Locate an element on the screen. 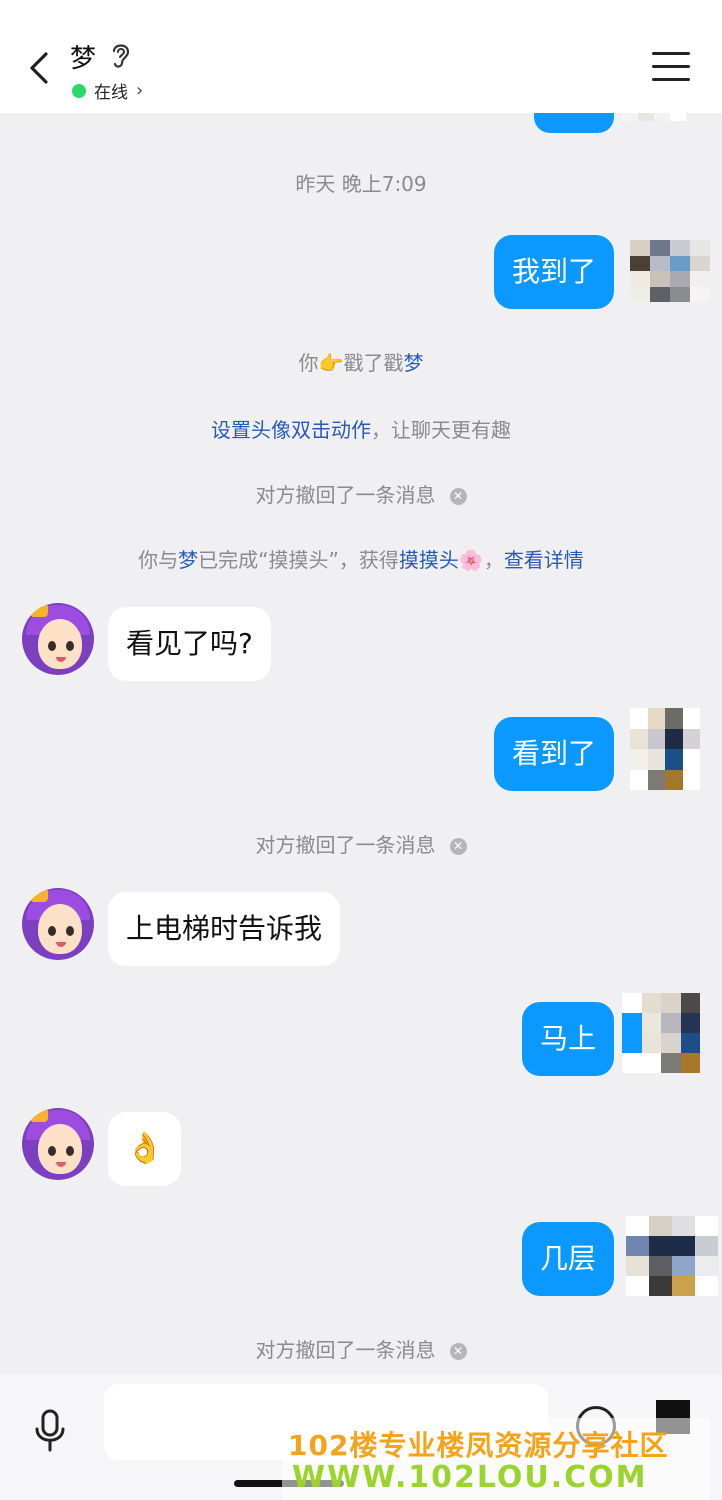  previous-message-bubble is located at coordinates (574, 123).